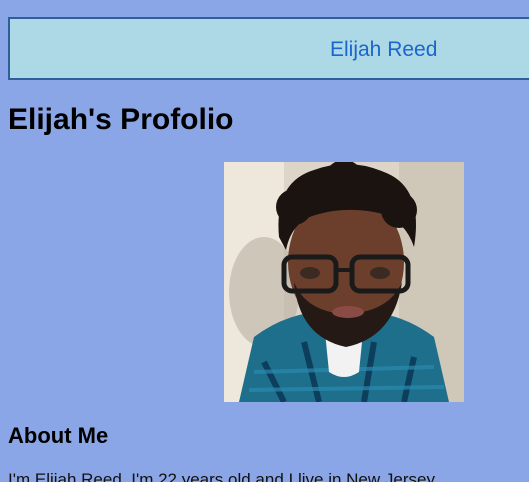  Describe the element at coordinates (58, 435) in the screenshot. I see `about-heading: About Me` at that location.